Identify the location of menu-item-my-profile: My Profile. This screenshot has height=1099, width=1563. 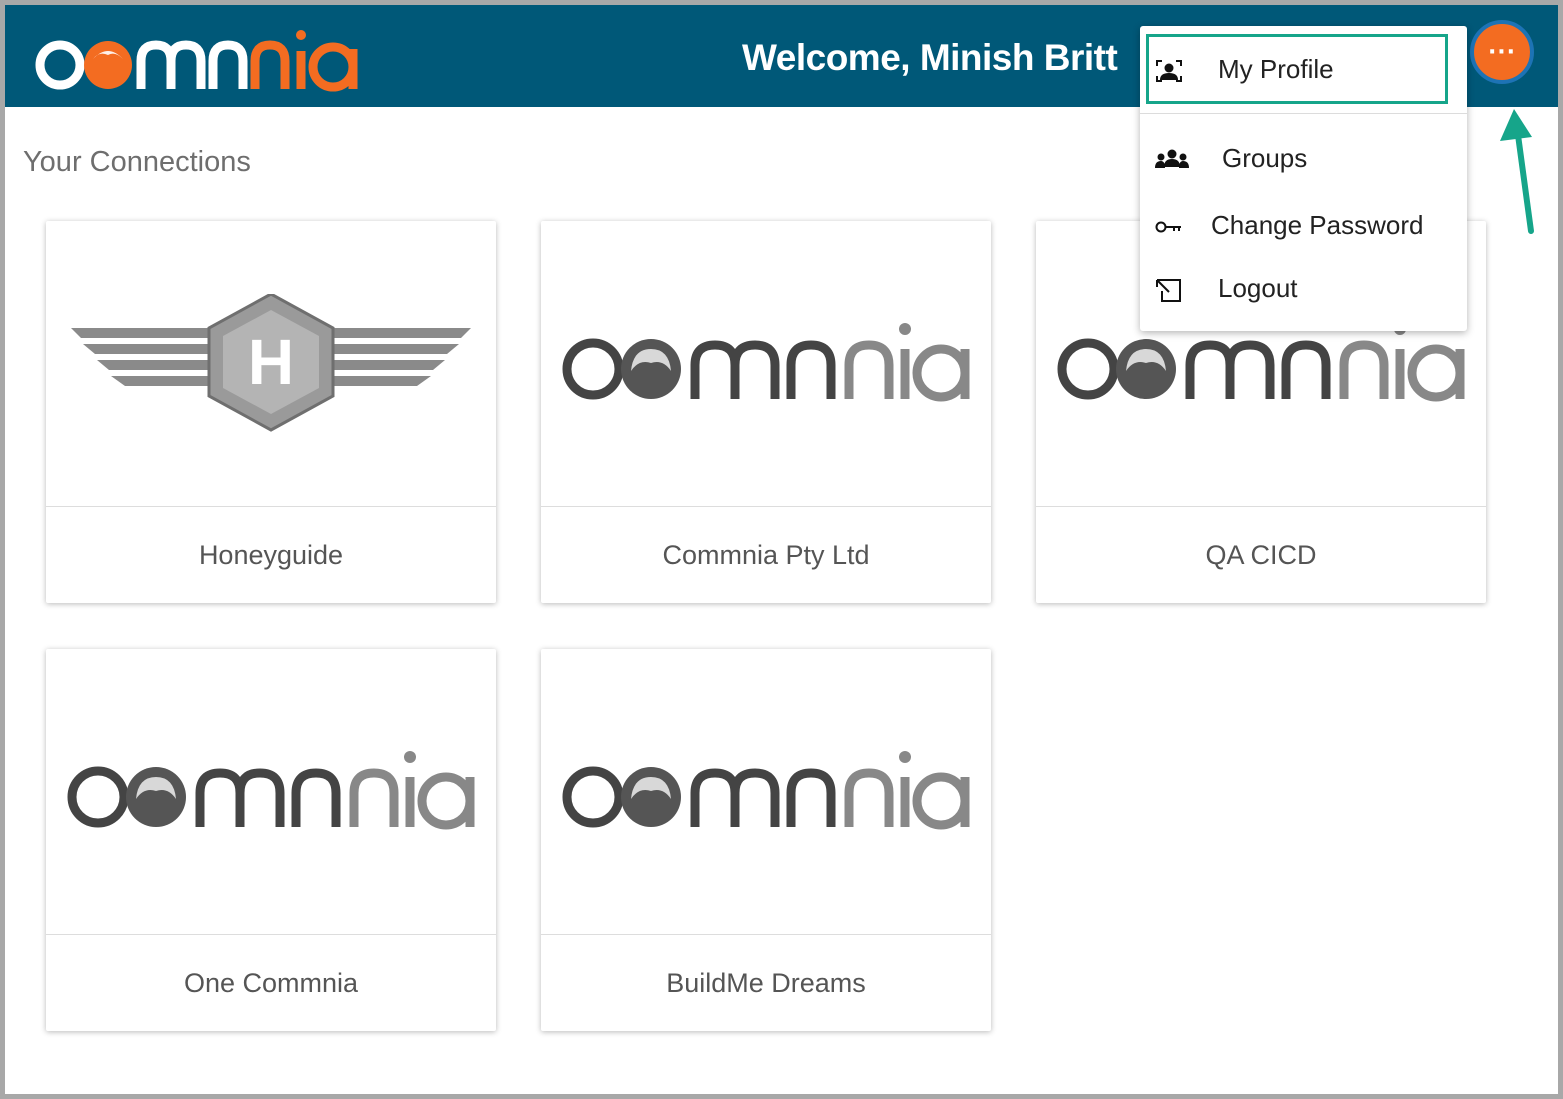
(1303, 70).